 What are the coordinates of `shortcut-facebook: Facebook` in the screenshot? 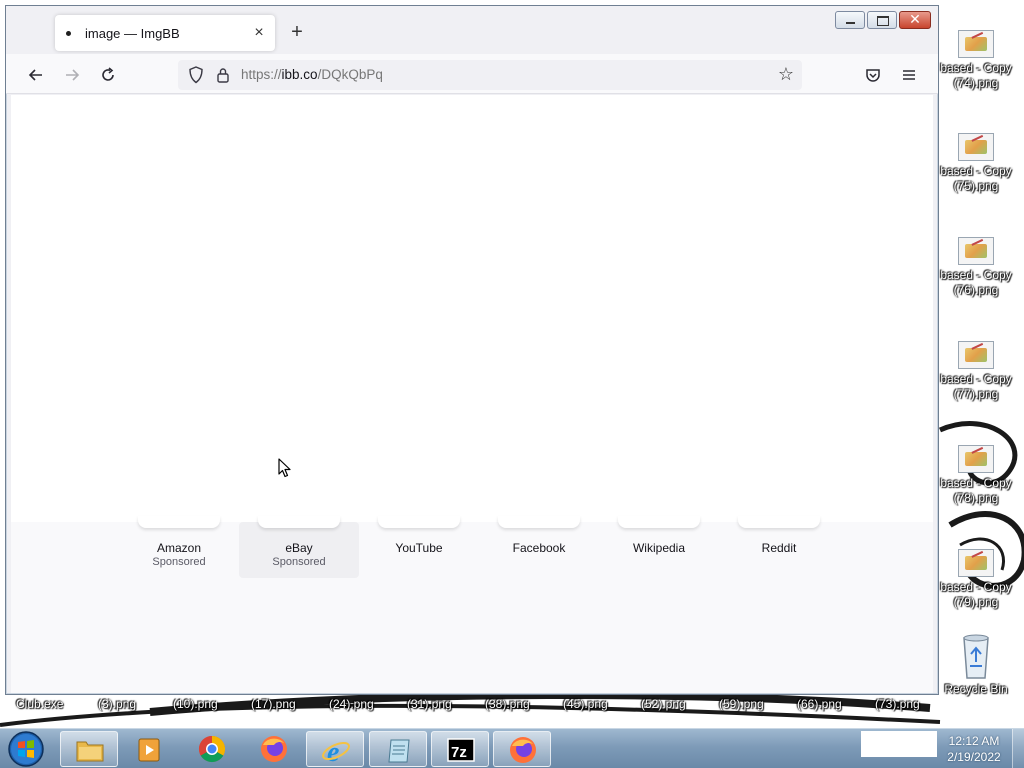 It's located at (539, 544).